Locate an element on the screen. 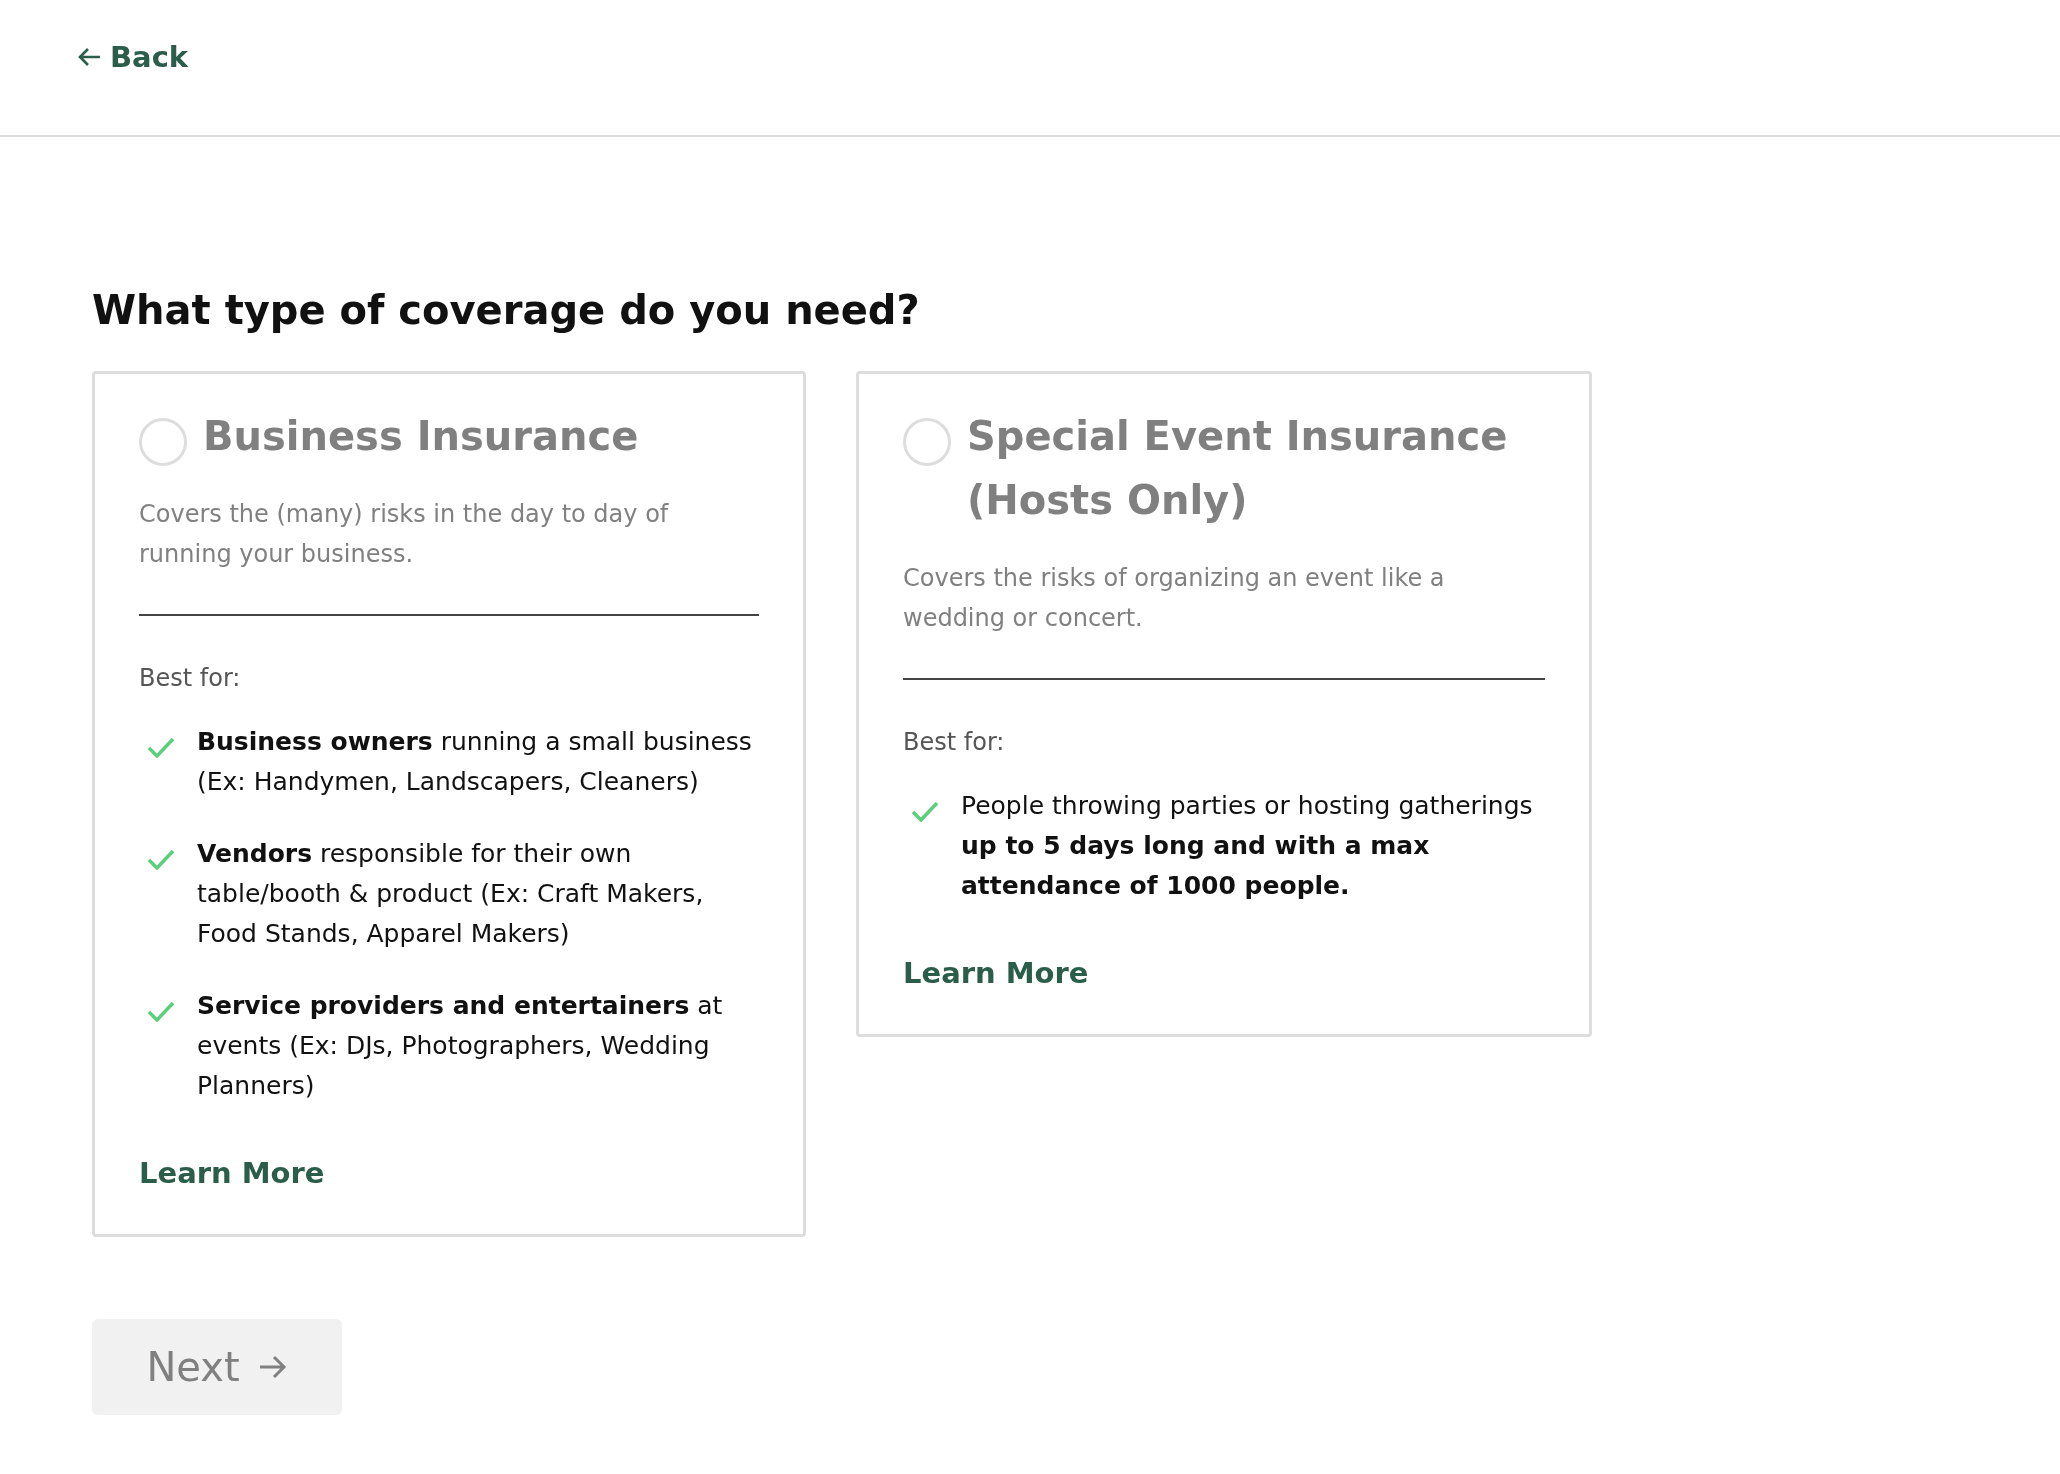  page-heading: What type of coverage do you need? is located at coordinates (506, 310).